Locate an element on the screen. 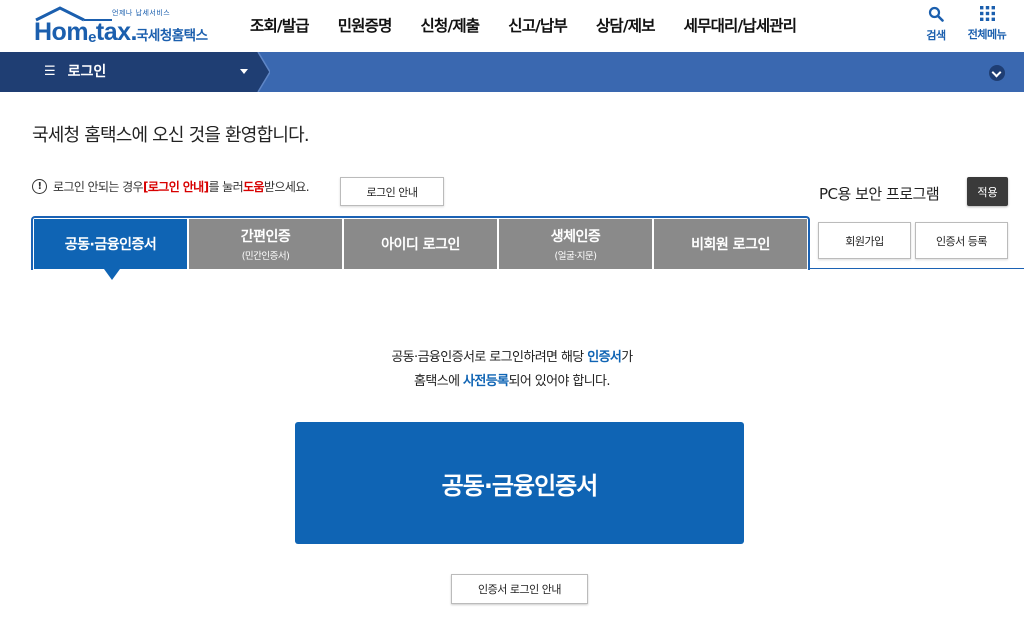 The height and width of the screenshot is (633, 1024). login-guide-button: 로그인 안내 is located at coordinates (392, 191).